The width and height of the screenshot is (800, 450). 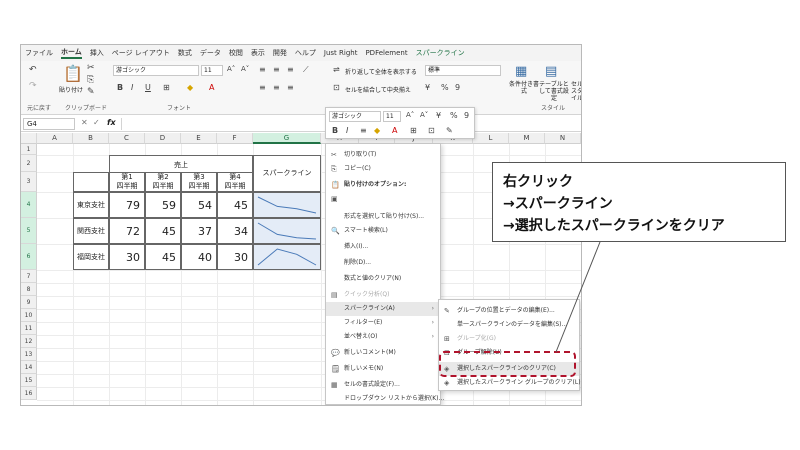 I want to click on callout-line-3: →選択したスパークラインをクリア, so click(x=614, y=226).